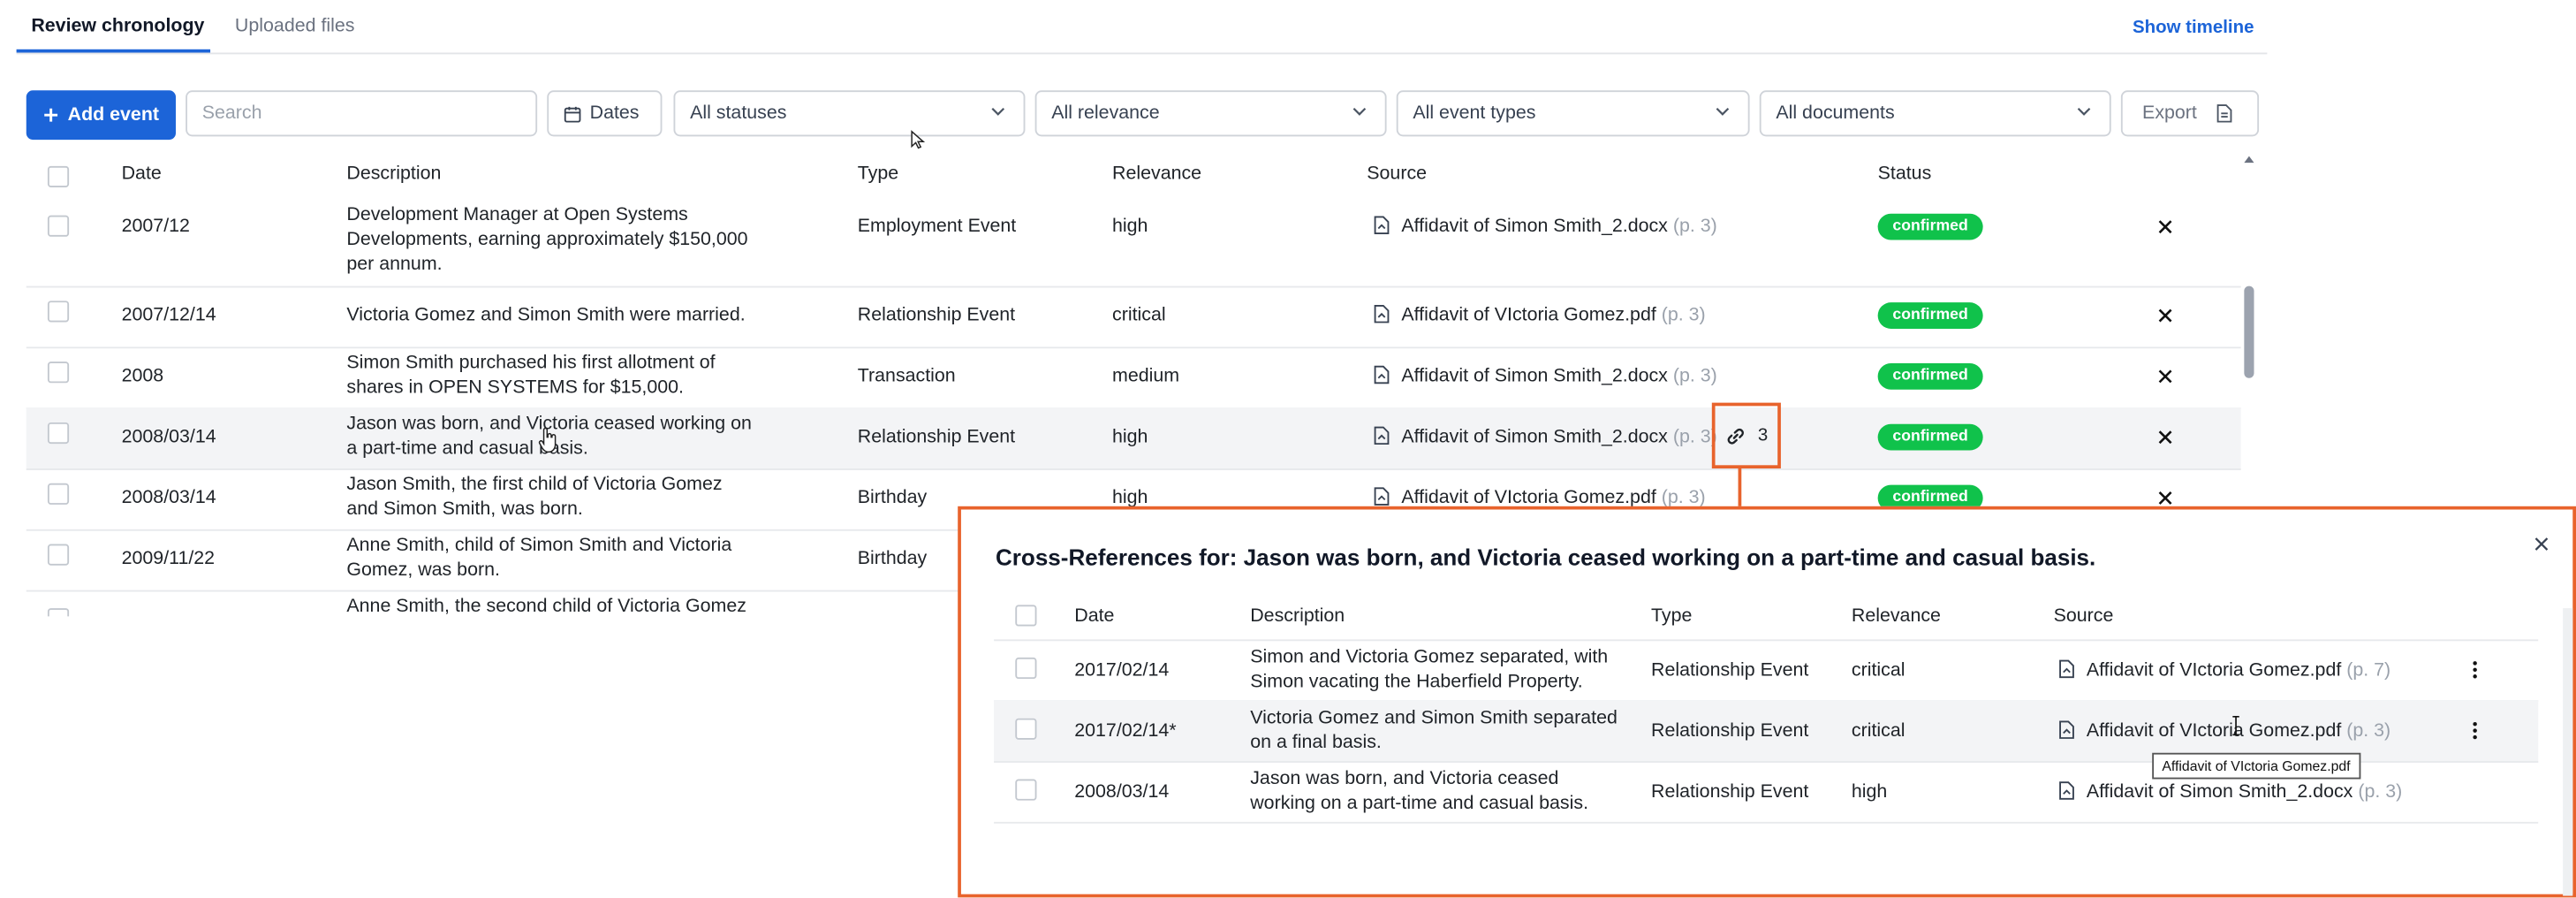 The width and height of the screenshot is (2576, 898). I want to click on cross-reference-button: 3, so click(1746, 435).